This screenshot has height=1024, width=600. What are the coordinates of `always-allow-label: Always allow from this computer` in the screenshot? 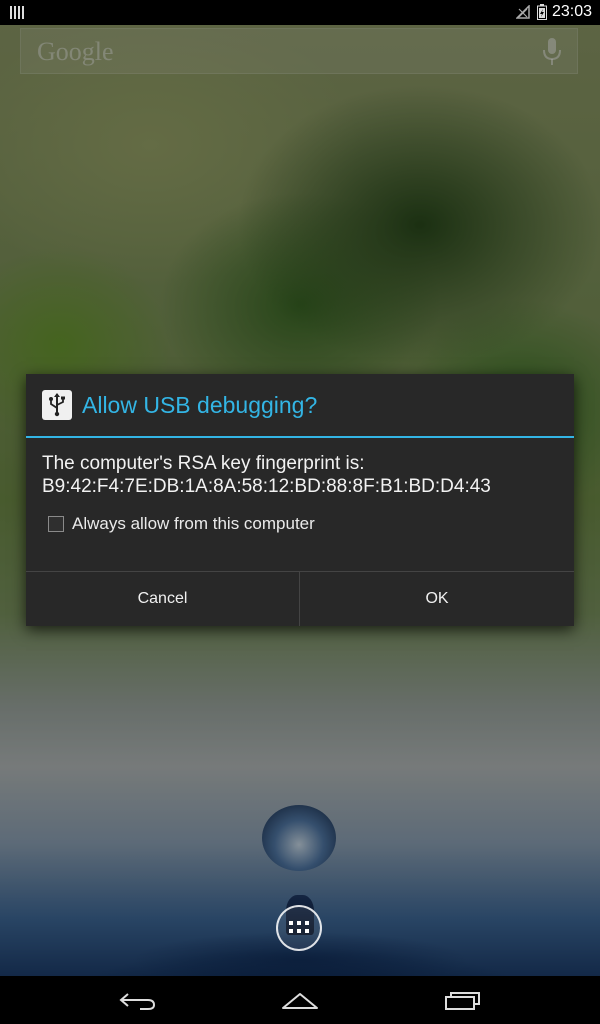 It's located at (193, 524).